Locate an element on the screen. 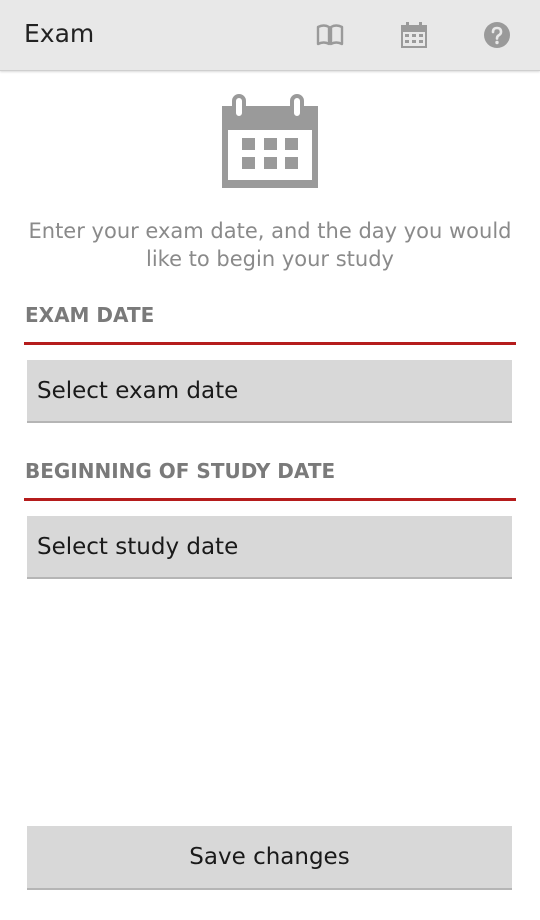  help-icon is located at coordinates (497, 35).